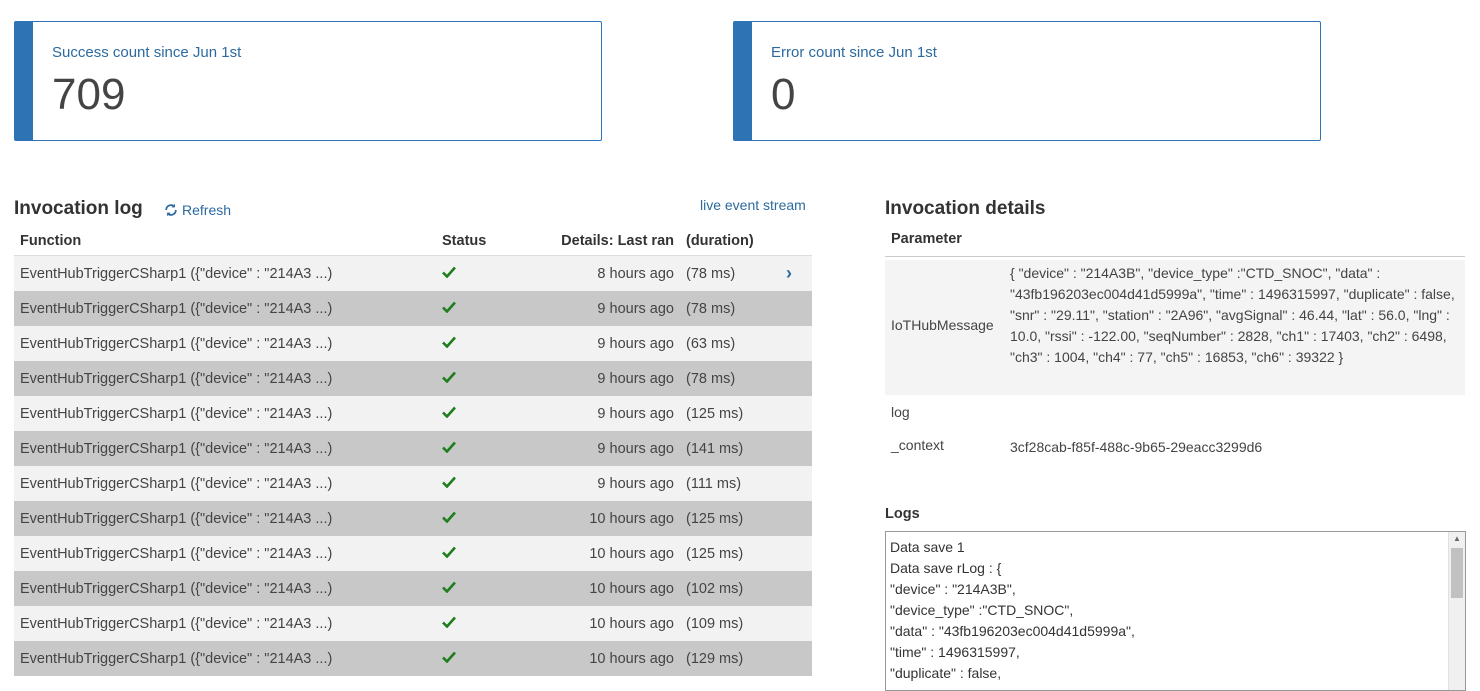 The height and width of the screenshot is (691, 1480). I want to click on invocation-log-title: Invocation log, so click(78, 208).